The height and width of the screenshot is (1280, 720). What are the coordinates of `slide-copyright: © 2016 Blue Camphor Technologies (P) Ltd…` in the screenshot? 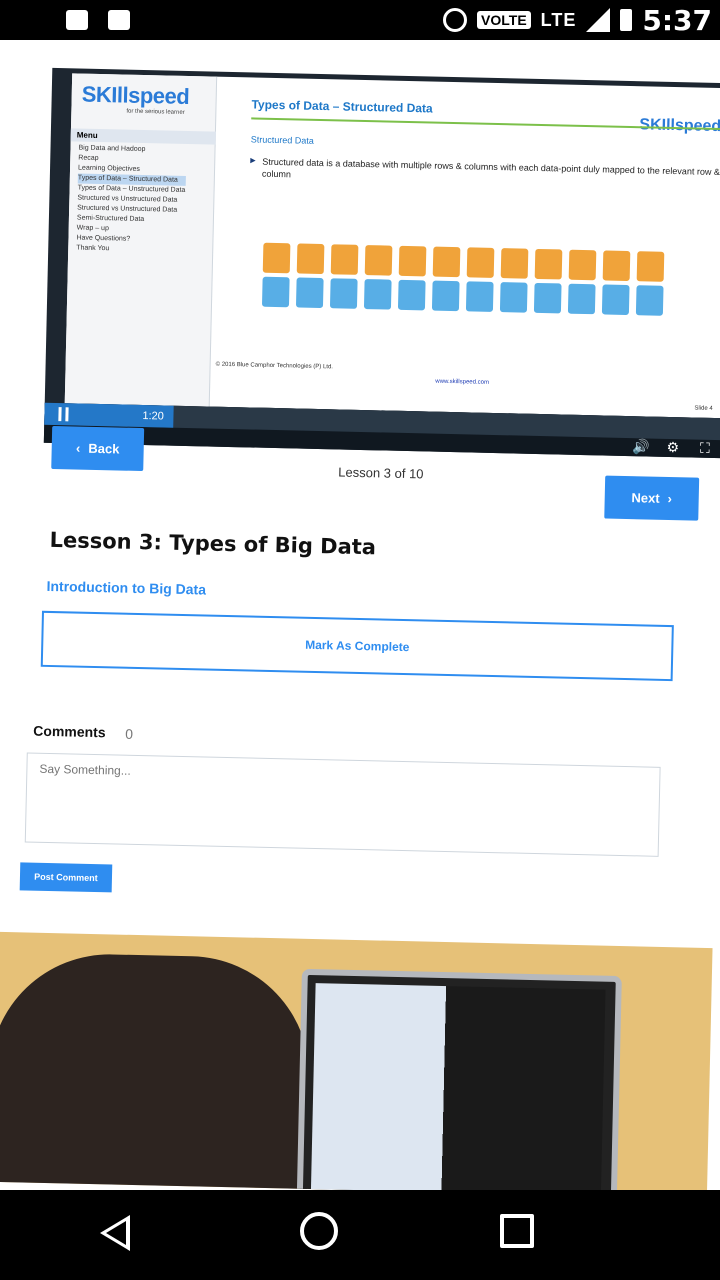 It's located at (274, 366).